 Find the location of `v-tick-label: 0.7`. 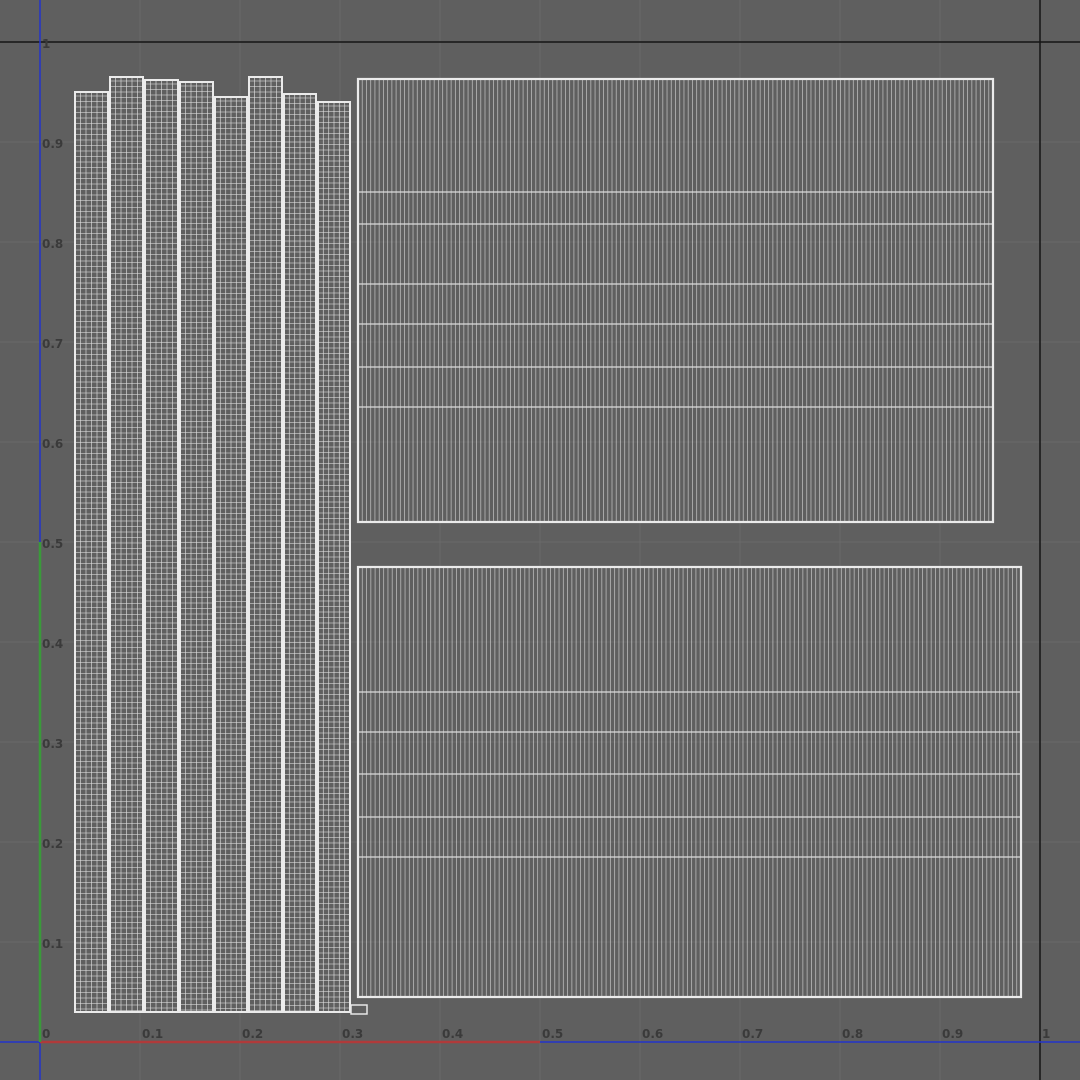

v-tick-label: 0.7 is located at coordinates (52, 344).